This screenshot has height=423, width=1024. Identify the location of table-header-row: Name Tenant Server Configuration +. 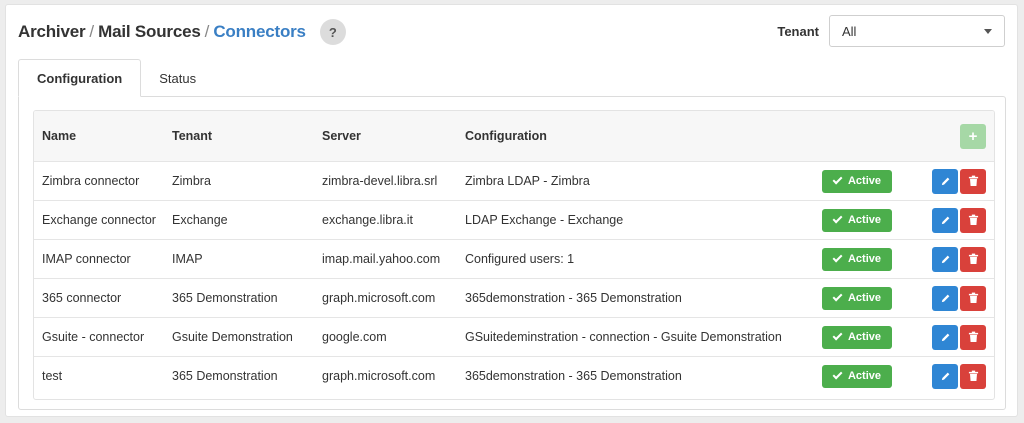
(514, 136).